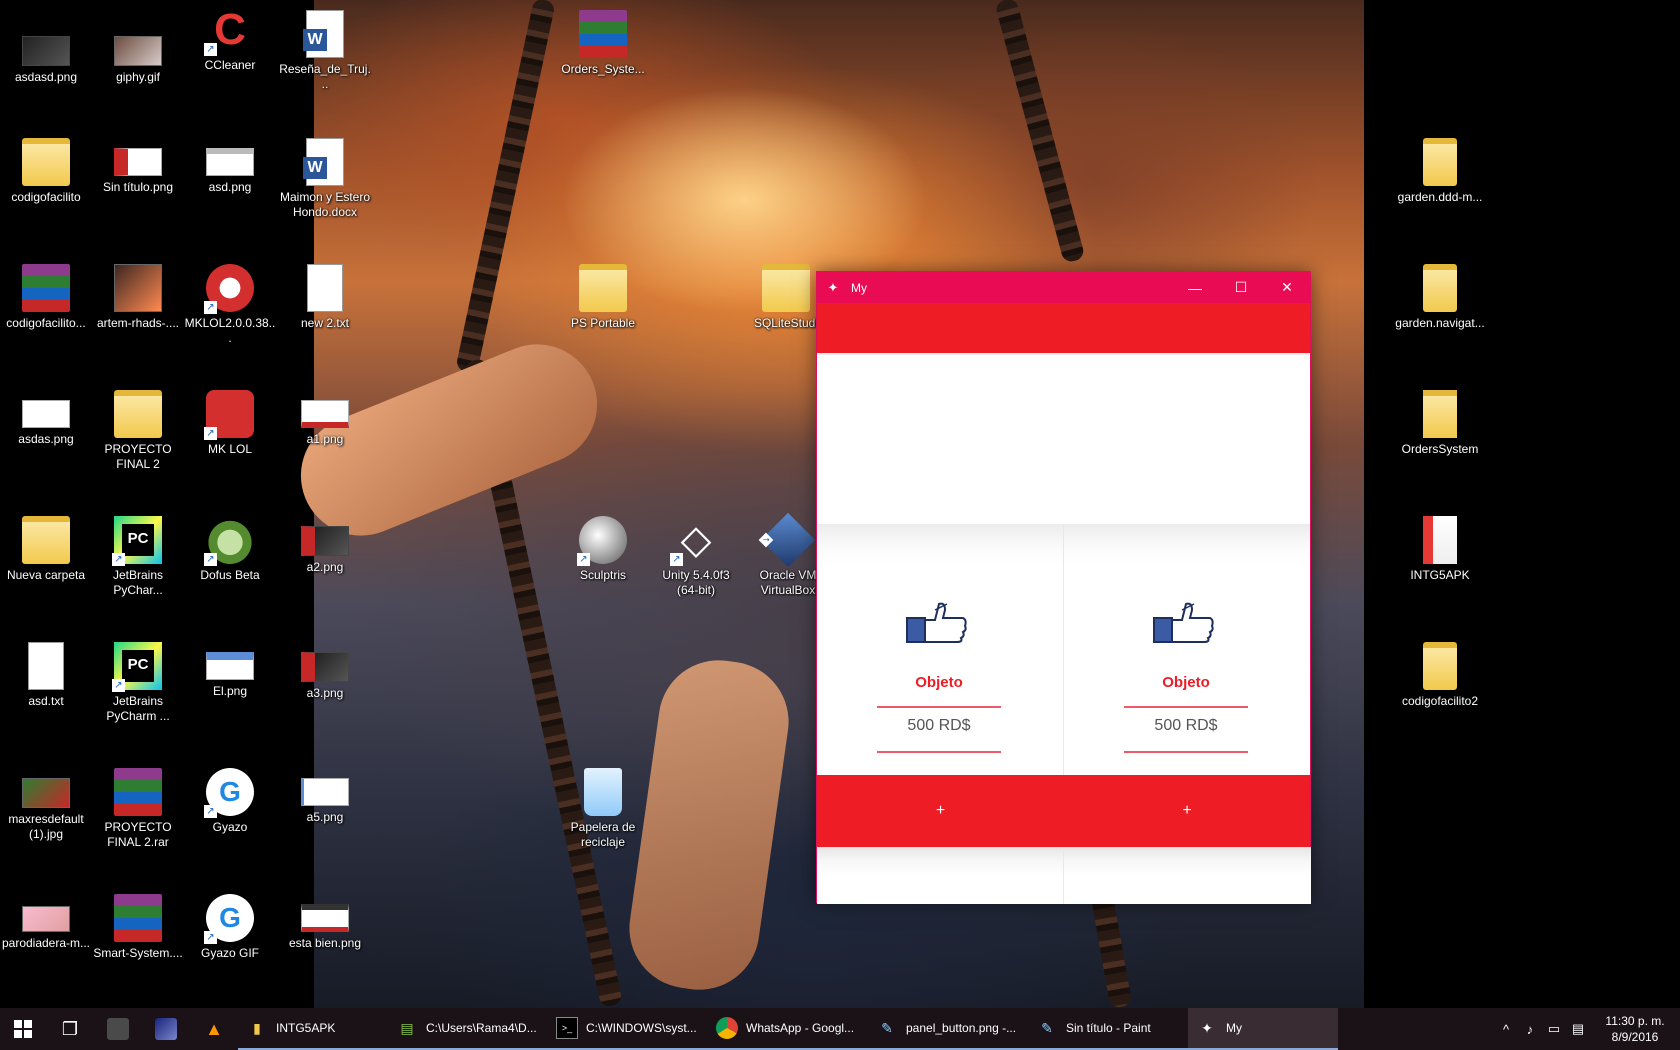 The image size is (1680, 1050). What do you see at coordinates (229, 919) in the screenshot?
I see `gyazo-gif-icon` at bounding box center [229, 919].